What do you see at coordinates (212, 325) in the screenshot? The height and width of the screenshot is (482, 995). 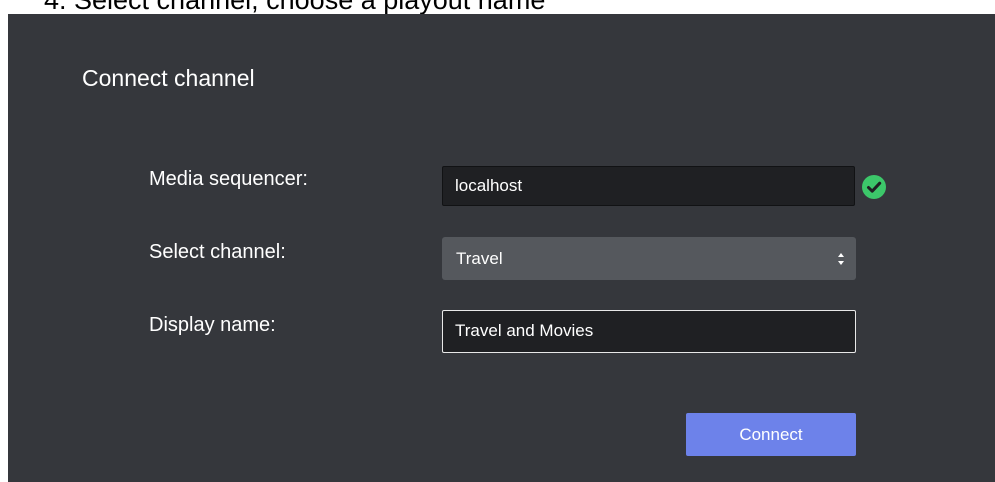 I see `display-name-label: Display name:` at bounding box center [212, 325].